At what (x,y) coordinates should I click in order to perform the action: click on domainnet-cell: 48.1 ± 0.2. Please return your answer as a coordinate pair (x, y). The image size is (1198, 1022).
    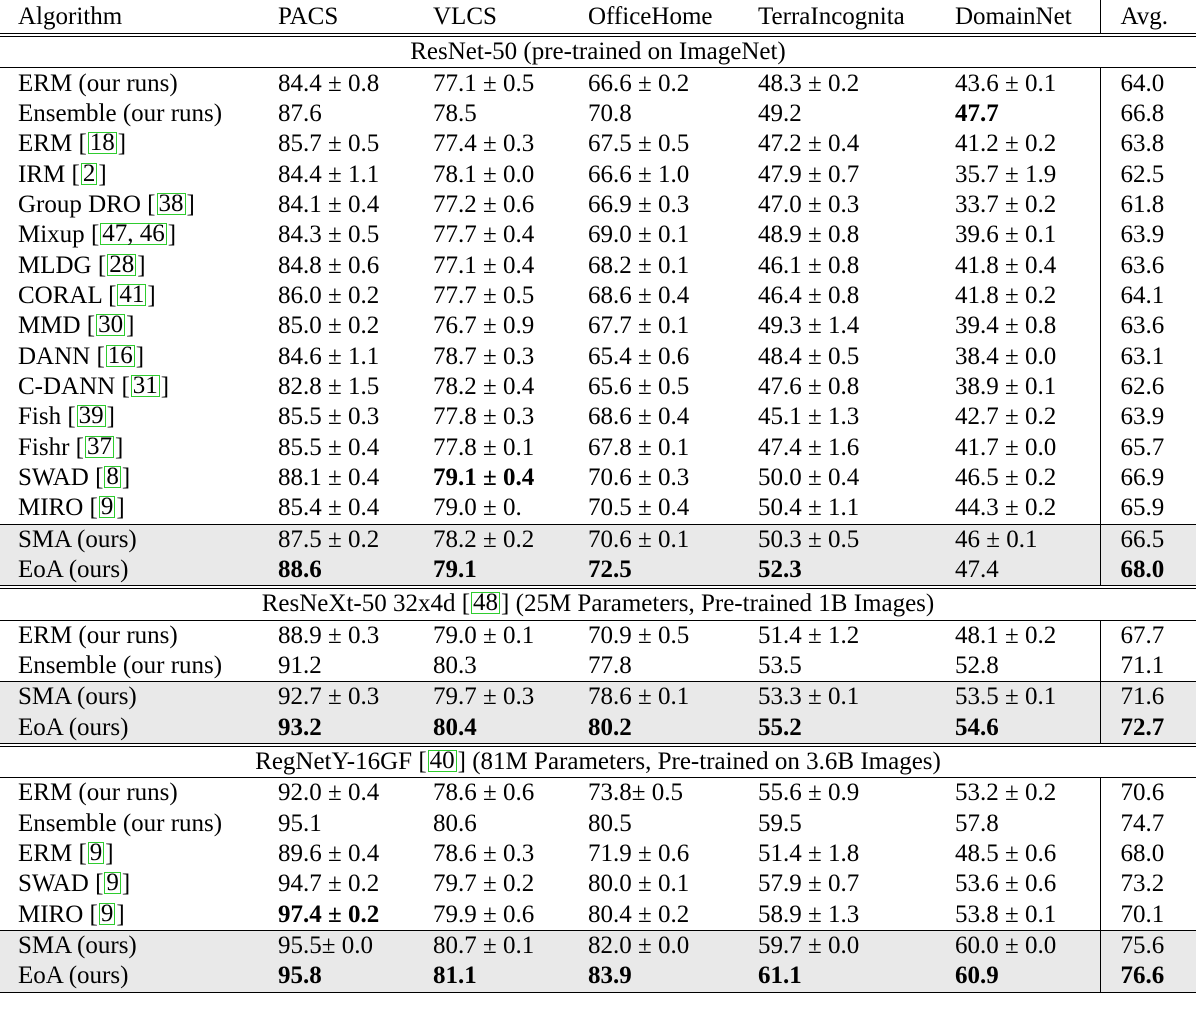
    Looking at the image, I should click on (1006, 635).